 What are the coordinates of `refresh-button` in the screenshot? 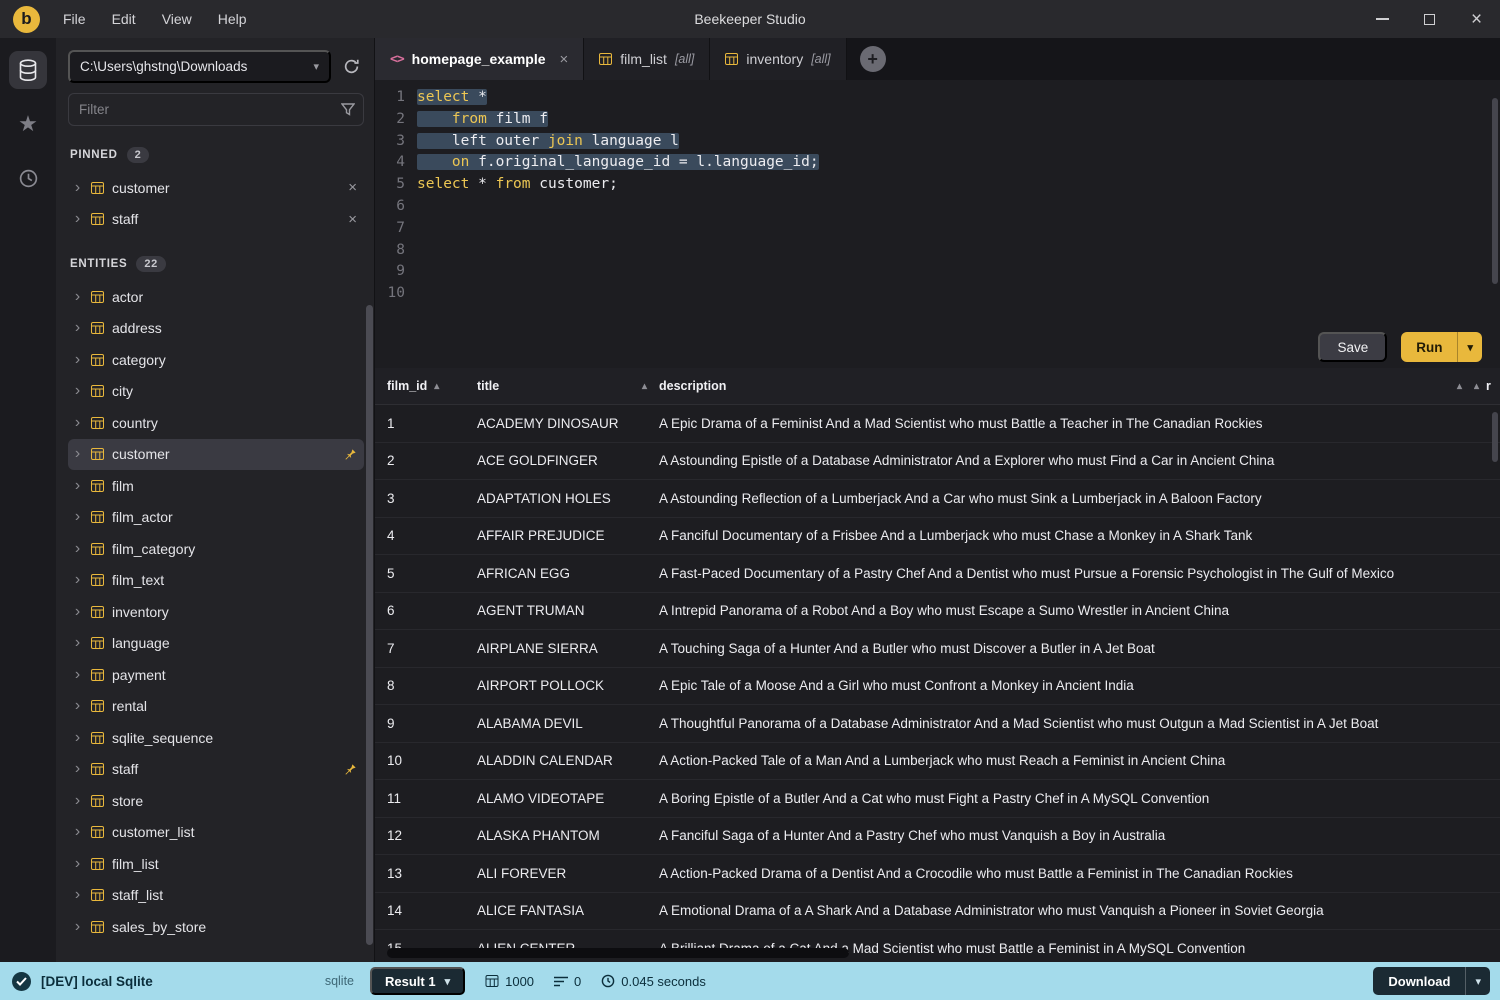 It's located at (351, 67).